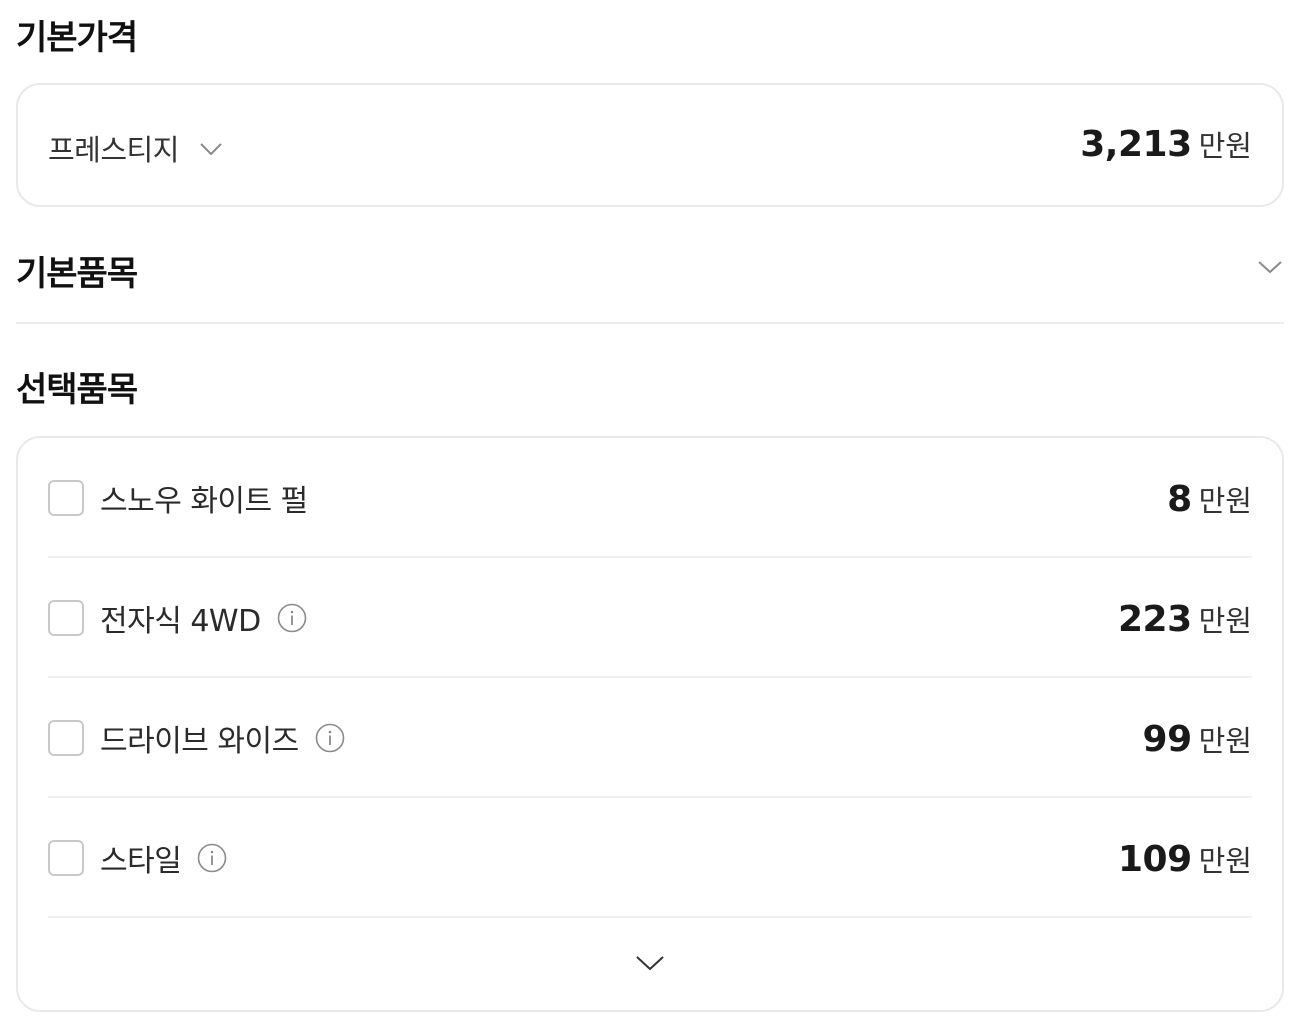 The image size is (1304, 1034). What do you see at coordinates (650, 618) in the screenshot?
I see `option-row: 전자식 4WD 223 만원` at bounding box center [650, 618].